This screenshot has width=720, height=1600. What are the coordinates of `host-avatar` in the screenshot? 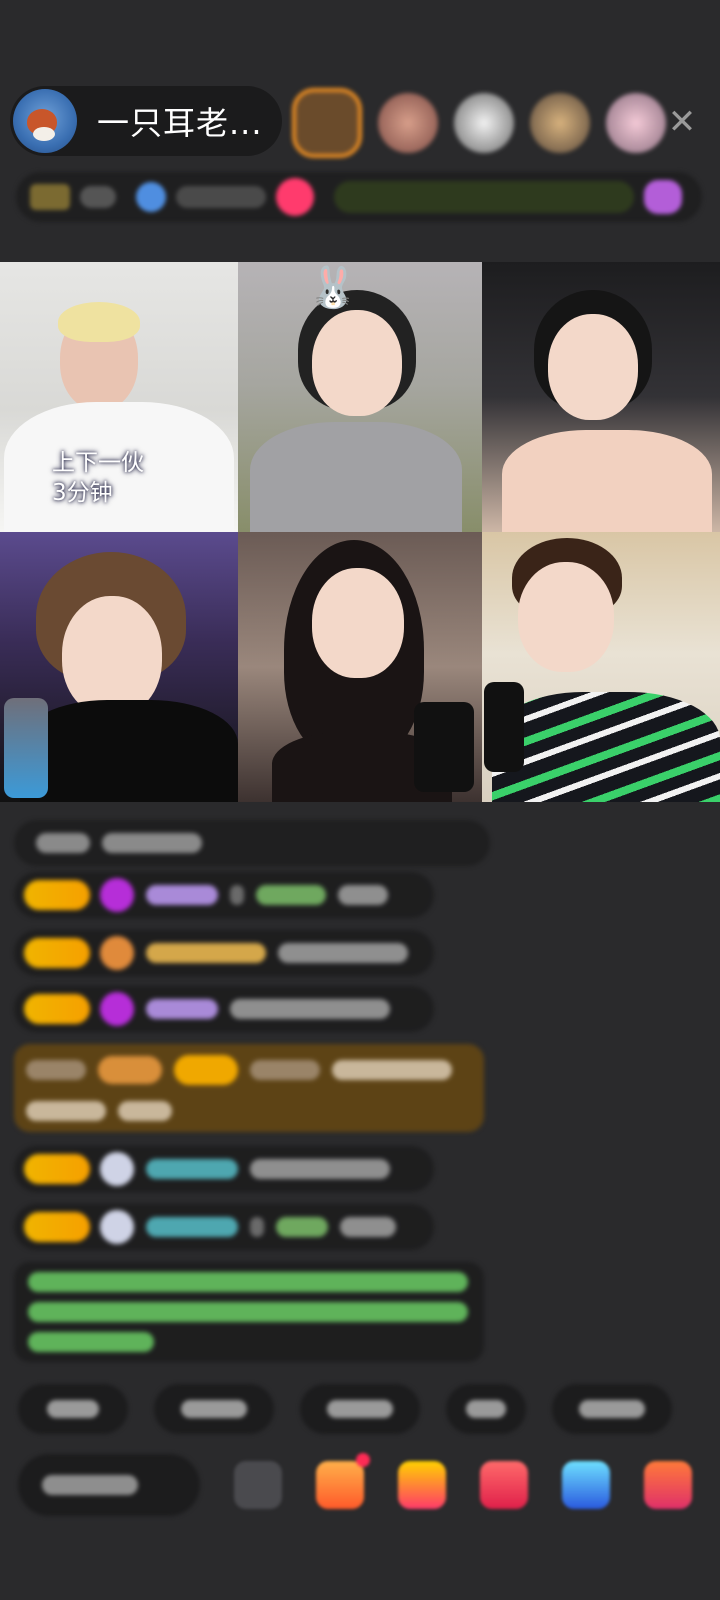 It's located at (45, 121).